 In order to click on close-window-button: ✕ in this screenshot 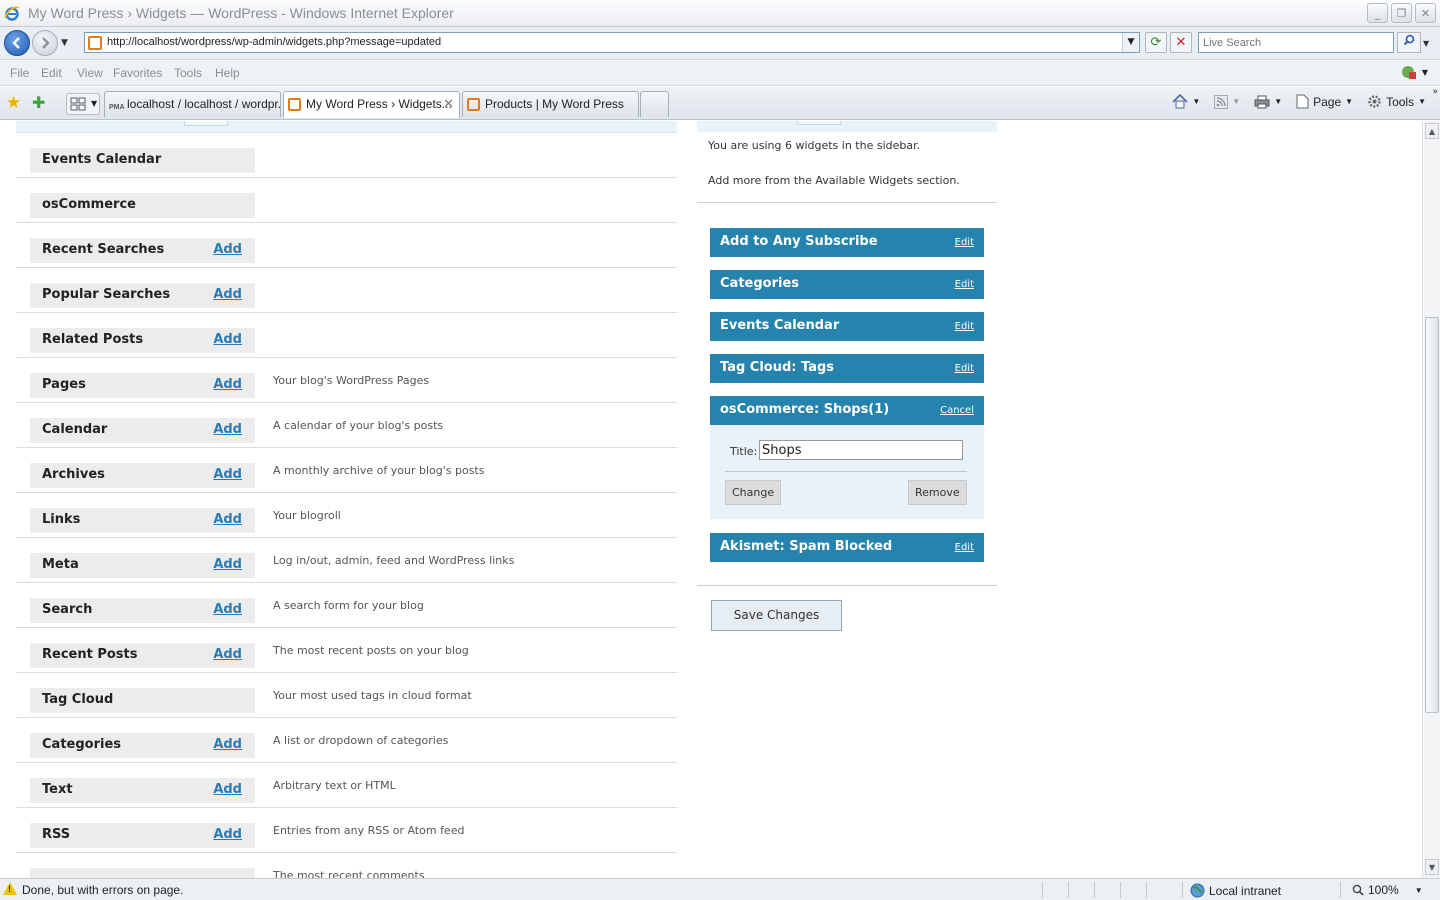, I will do `click(1425, 13)`.